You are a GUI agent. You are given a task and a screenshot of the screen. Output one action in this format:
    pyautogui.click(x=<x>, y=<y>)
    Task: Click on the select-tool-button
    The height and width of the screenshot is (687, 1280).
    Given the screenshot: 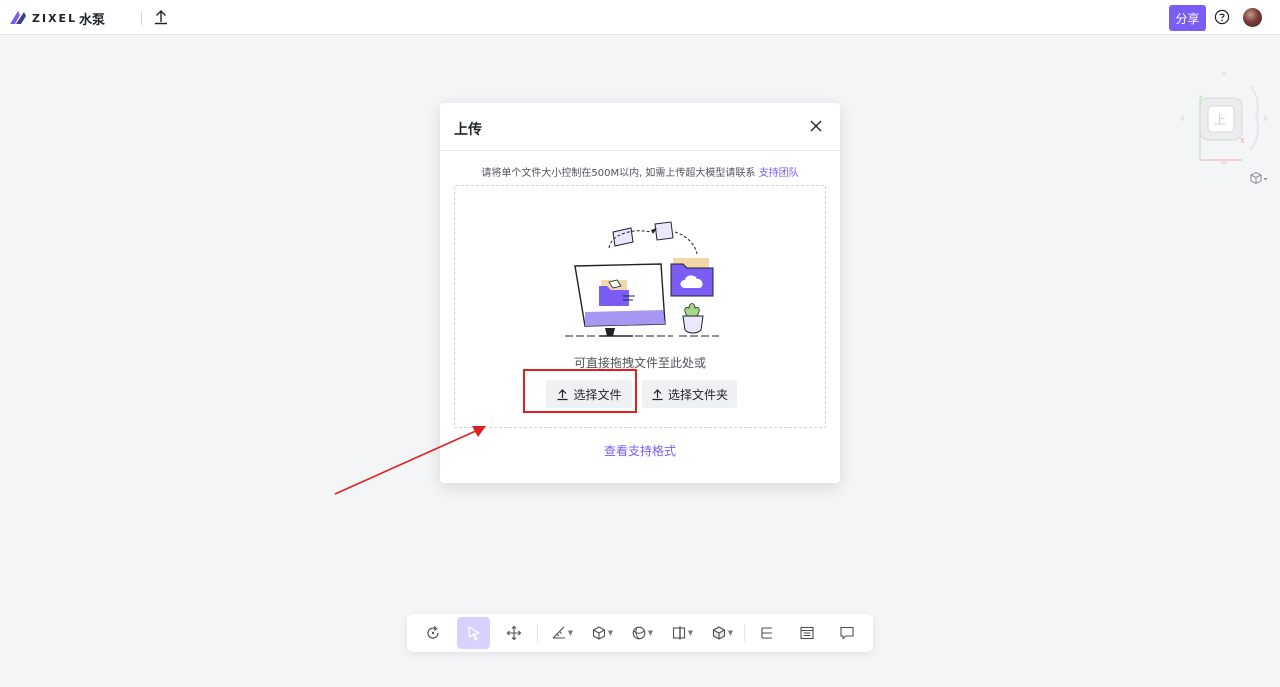 What is the action you would take?
    pyautogui.click(x=473, y=633)
    